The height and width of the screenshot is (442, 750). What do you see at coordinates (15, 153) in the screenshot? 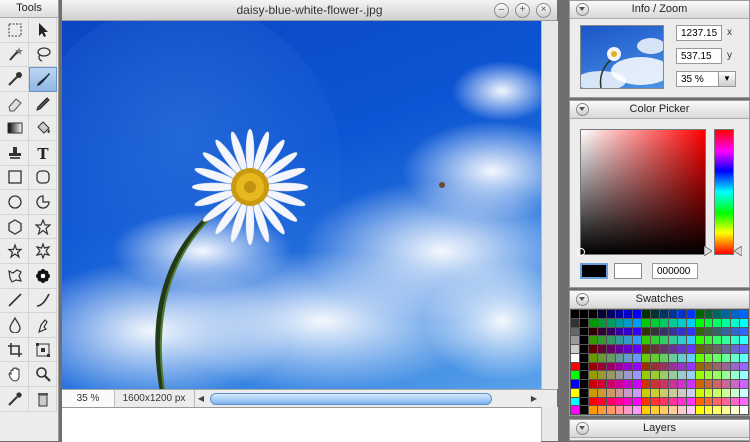
I see `tool-stamp` at bounding box center [15, 153].